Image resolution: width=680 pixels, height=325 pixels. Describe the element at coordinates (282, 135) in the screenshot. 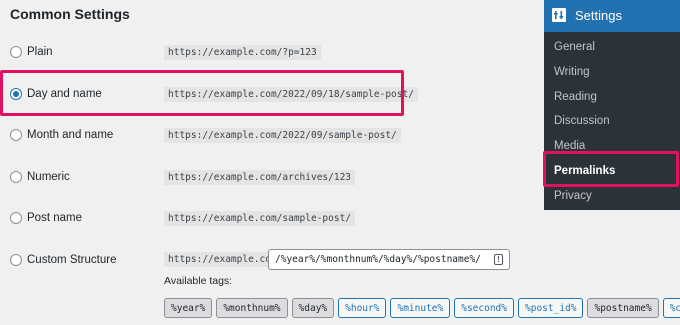

I see `option-example-url: https://example.com/2022/09/sample-post/` at that location.